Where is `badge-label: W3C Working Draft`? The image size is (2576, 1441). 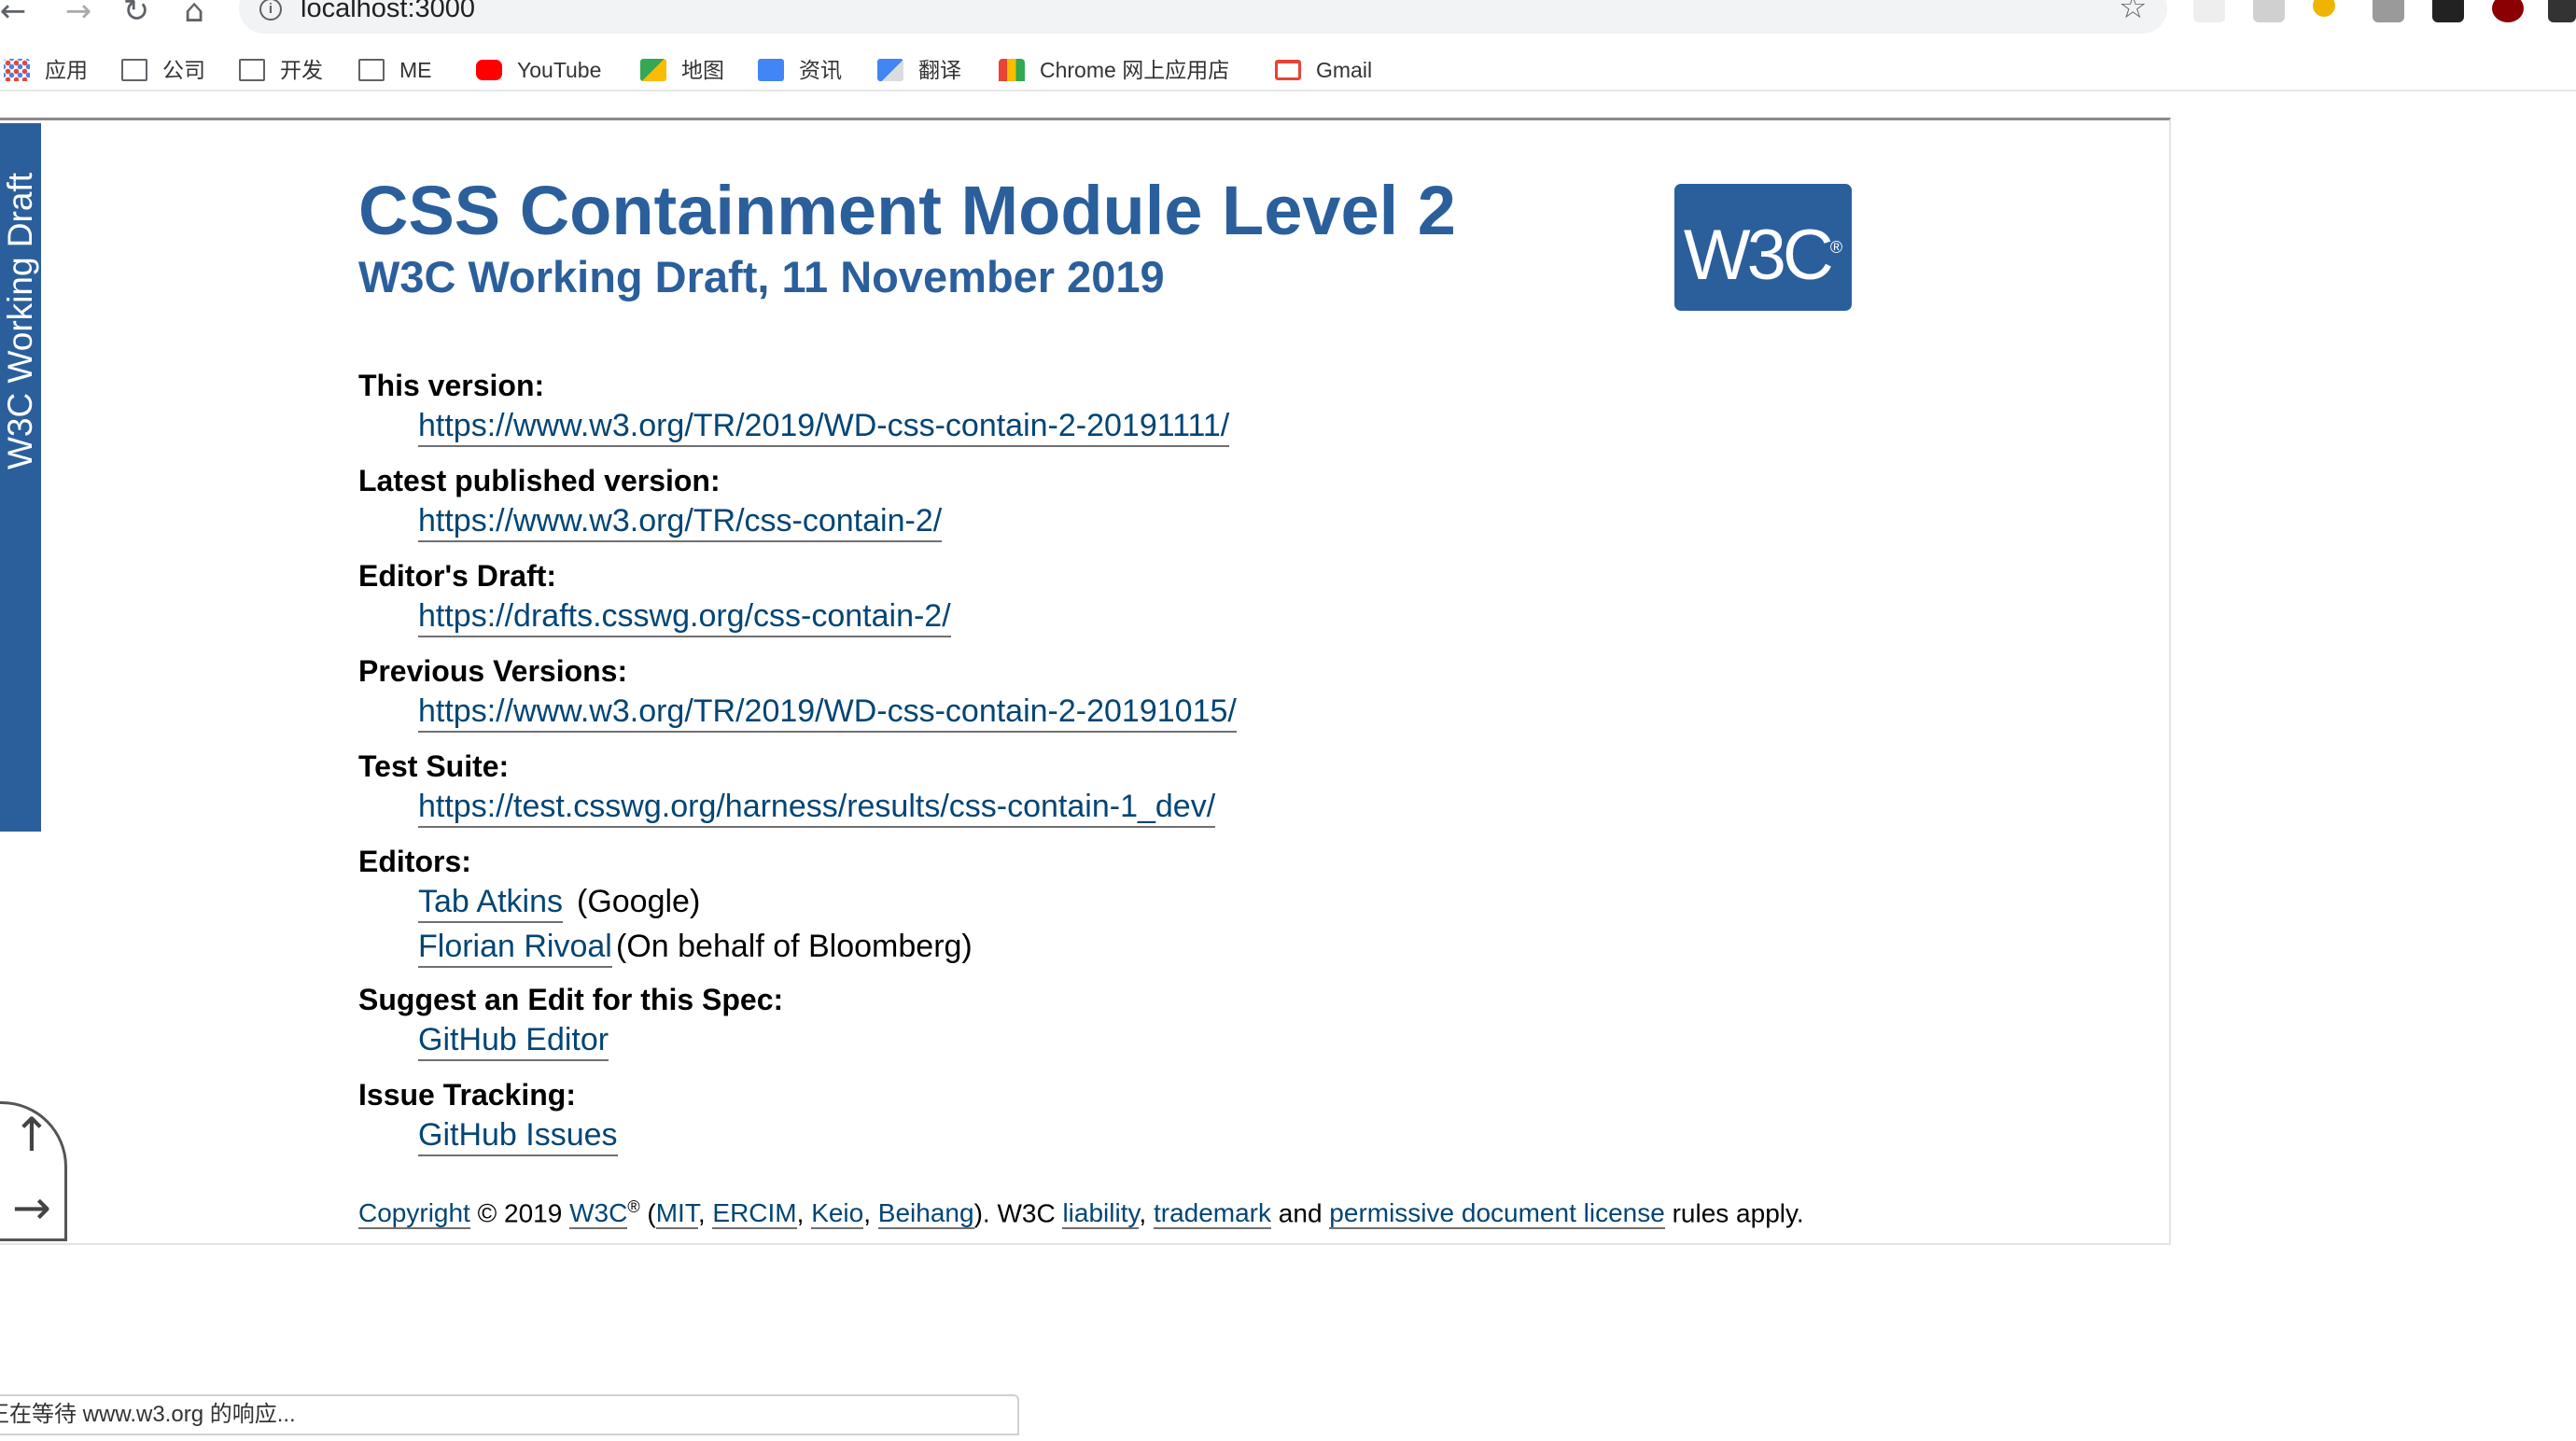 badge-label: W3C Working Draft is located at coordinates (20, 321).